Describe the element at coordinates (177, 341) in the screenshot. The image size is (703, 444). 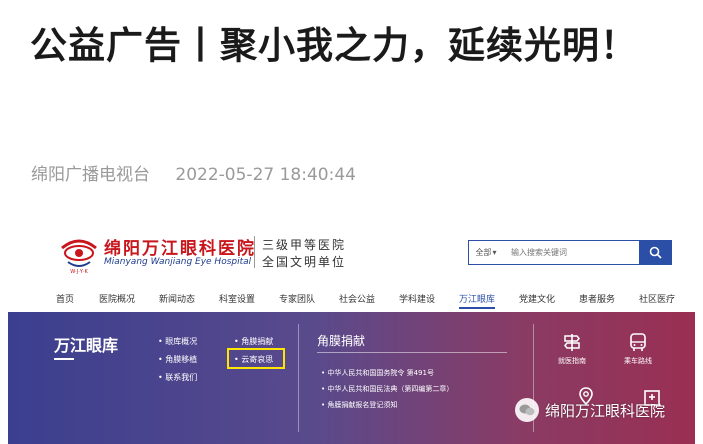
I see `panel-link: 眼库概况` at that location.